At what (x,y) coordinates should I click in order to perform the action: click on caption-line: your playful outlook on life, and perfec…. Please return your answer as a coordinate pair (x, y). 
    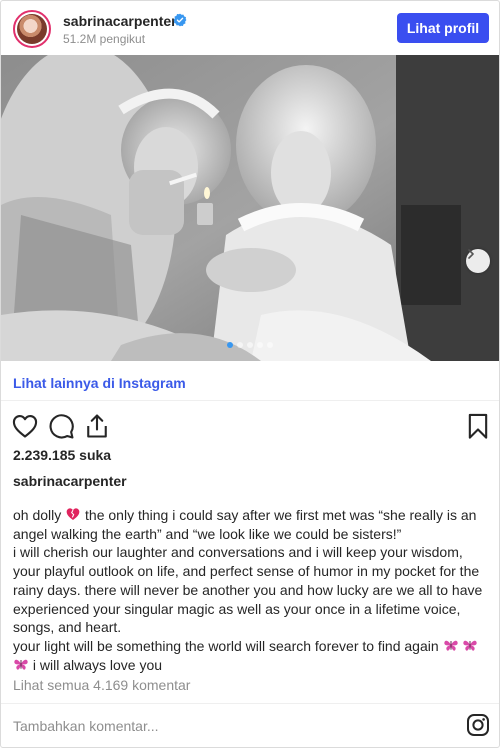
    Looking at the image, I should click on (246, 571).